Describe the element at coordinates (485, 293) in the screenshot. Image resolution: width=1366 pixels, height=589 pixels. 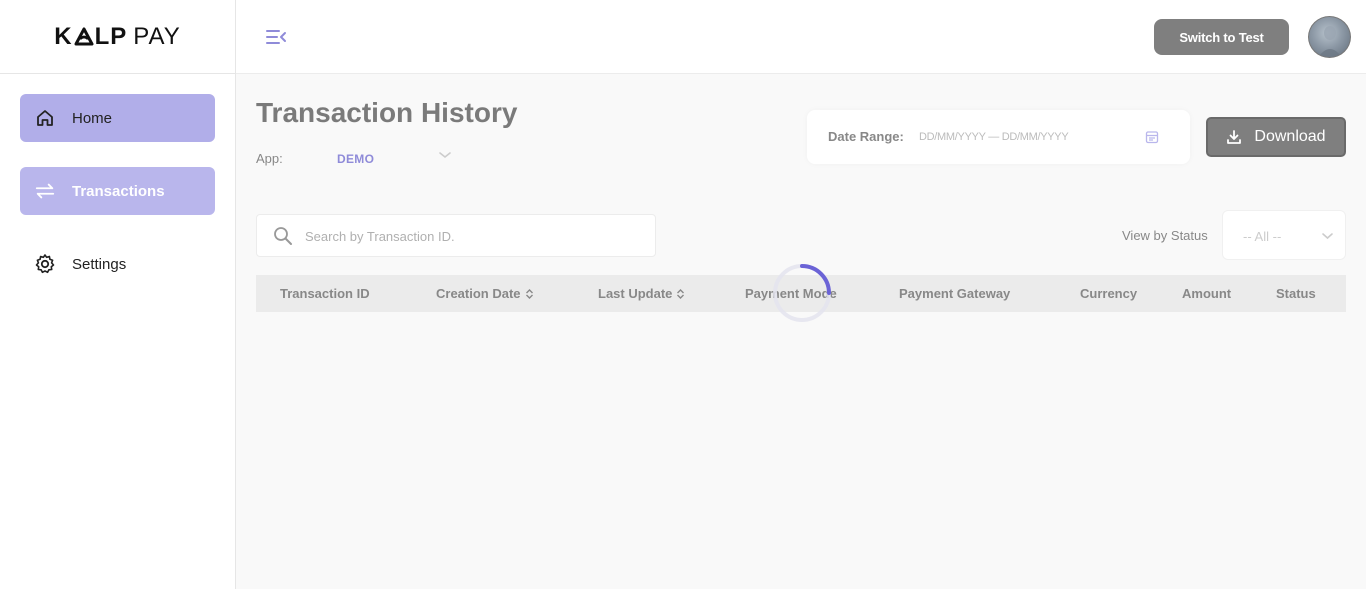
I see `column-header-creation-date: Creation Date` at that location.